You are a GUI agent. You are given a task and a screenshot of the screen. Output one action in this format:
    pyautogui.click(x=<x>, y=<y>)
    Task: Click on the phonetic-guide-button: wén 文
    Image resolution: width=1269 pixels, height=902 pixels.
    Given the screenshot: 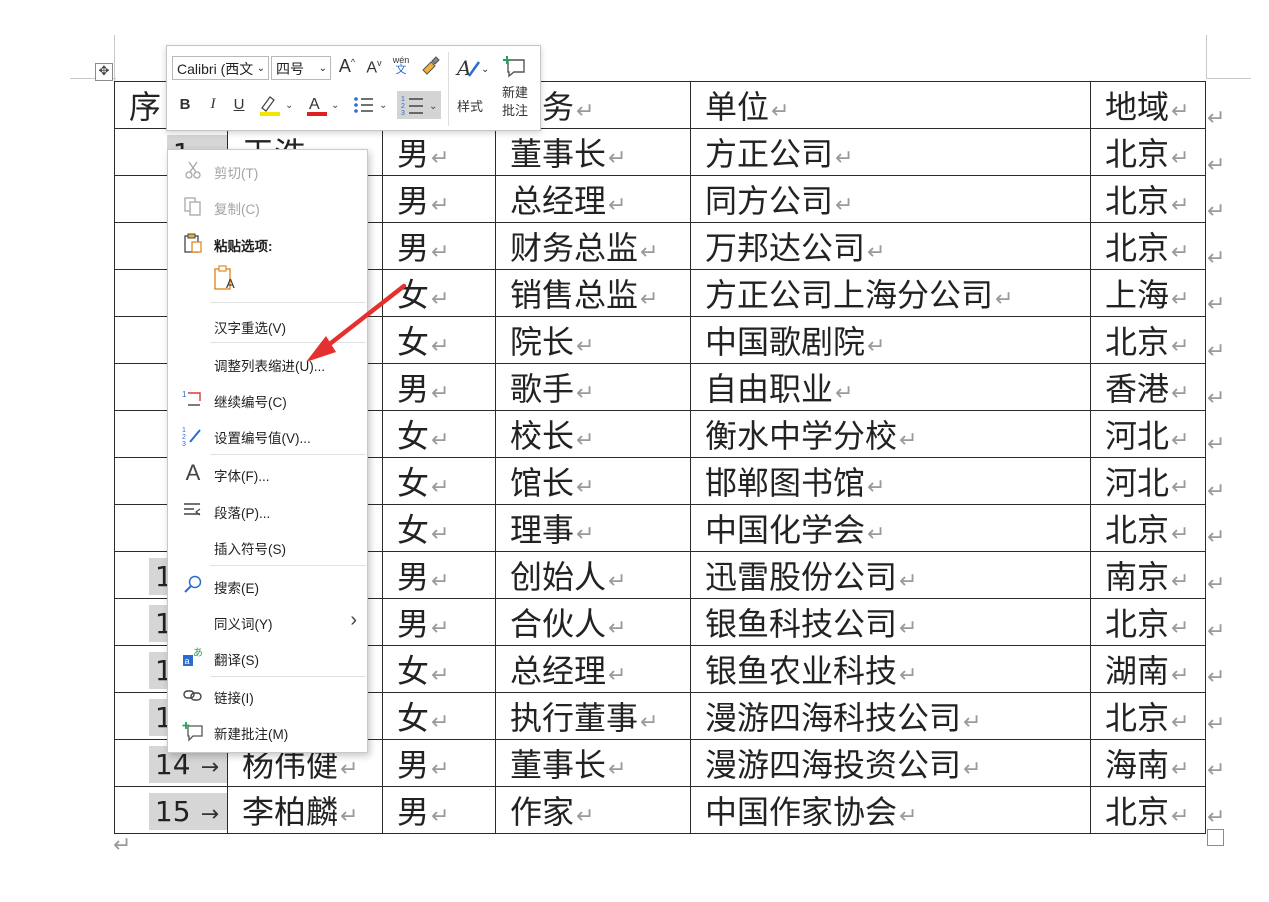 What is the action you would take?
    pyautogui.click(x=401, y=65)
    